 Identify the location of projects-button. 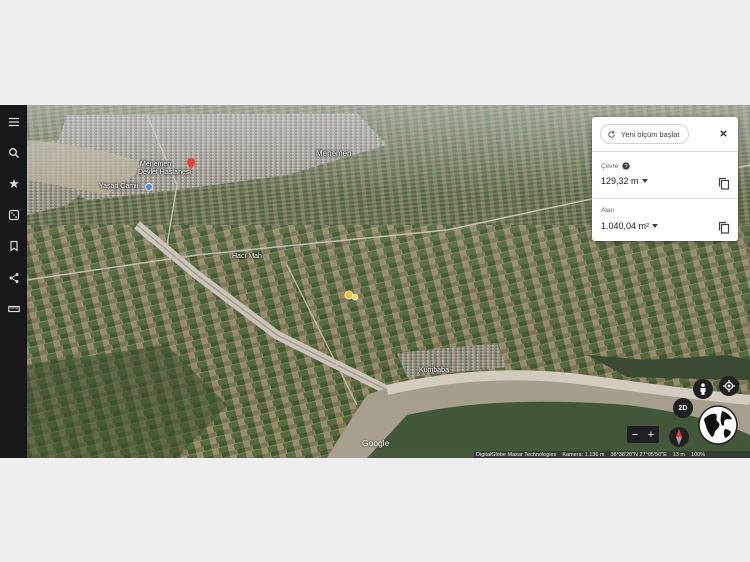
(13, 246).